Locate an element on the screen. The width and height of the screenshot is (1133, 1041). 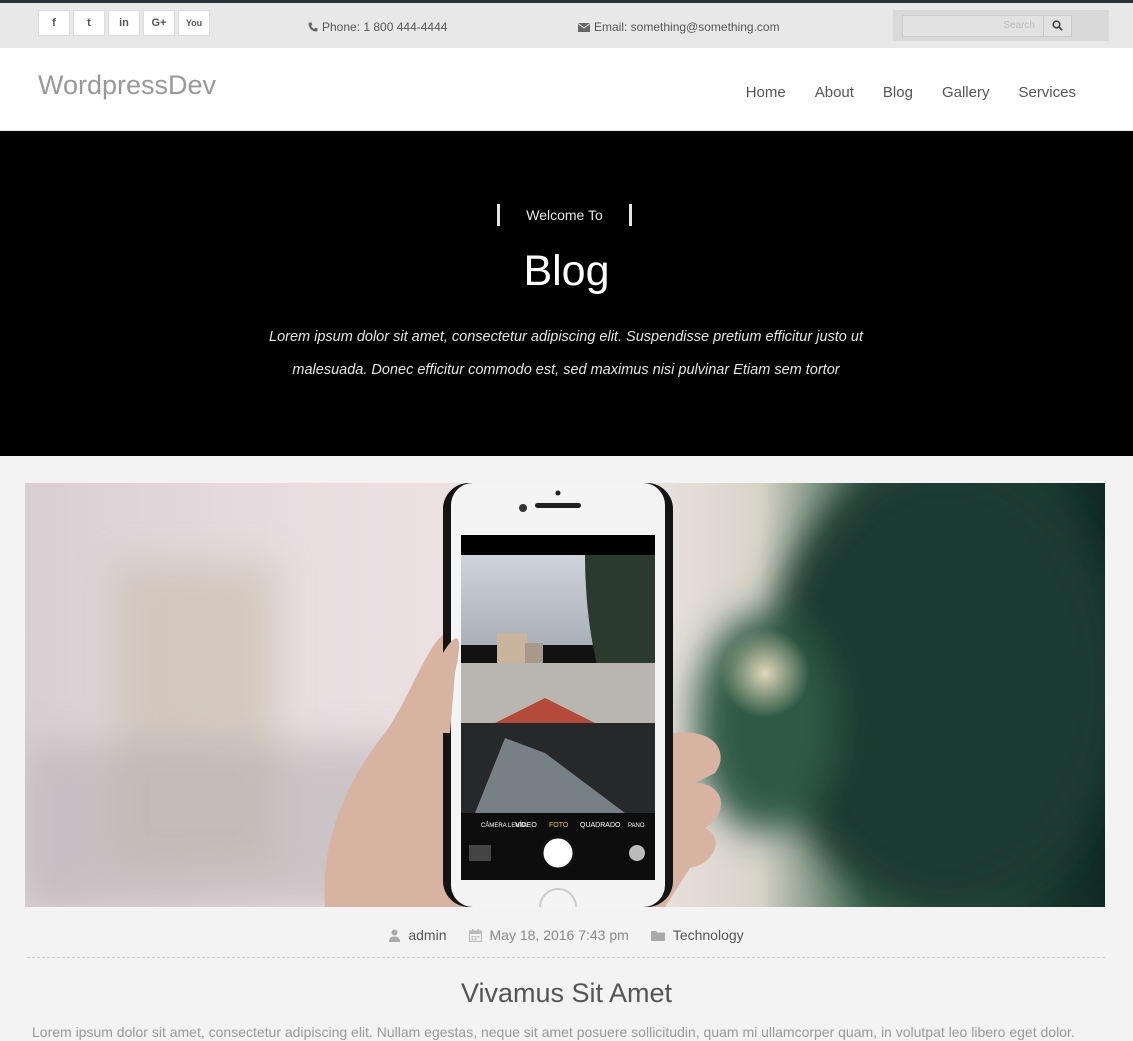
email-contact: Email: something@something.com is located at coordinates (679, 27).